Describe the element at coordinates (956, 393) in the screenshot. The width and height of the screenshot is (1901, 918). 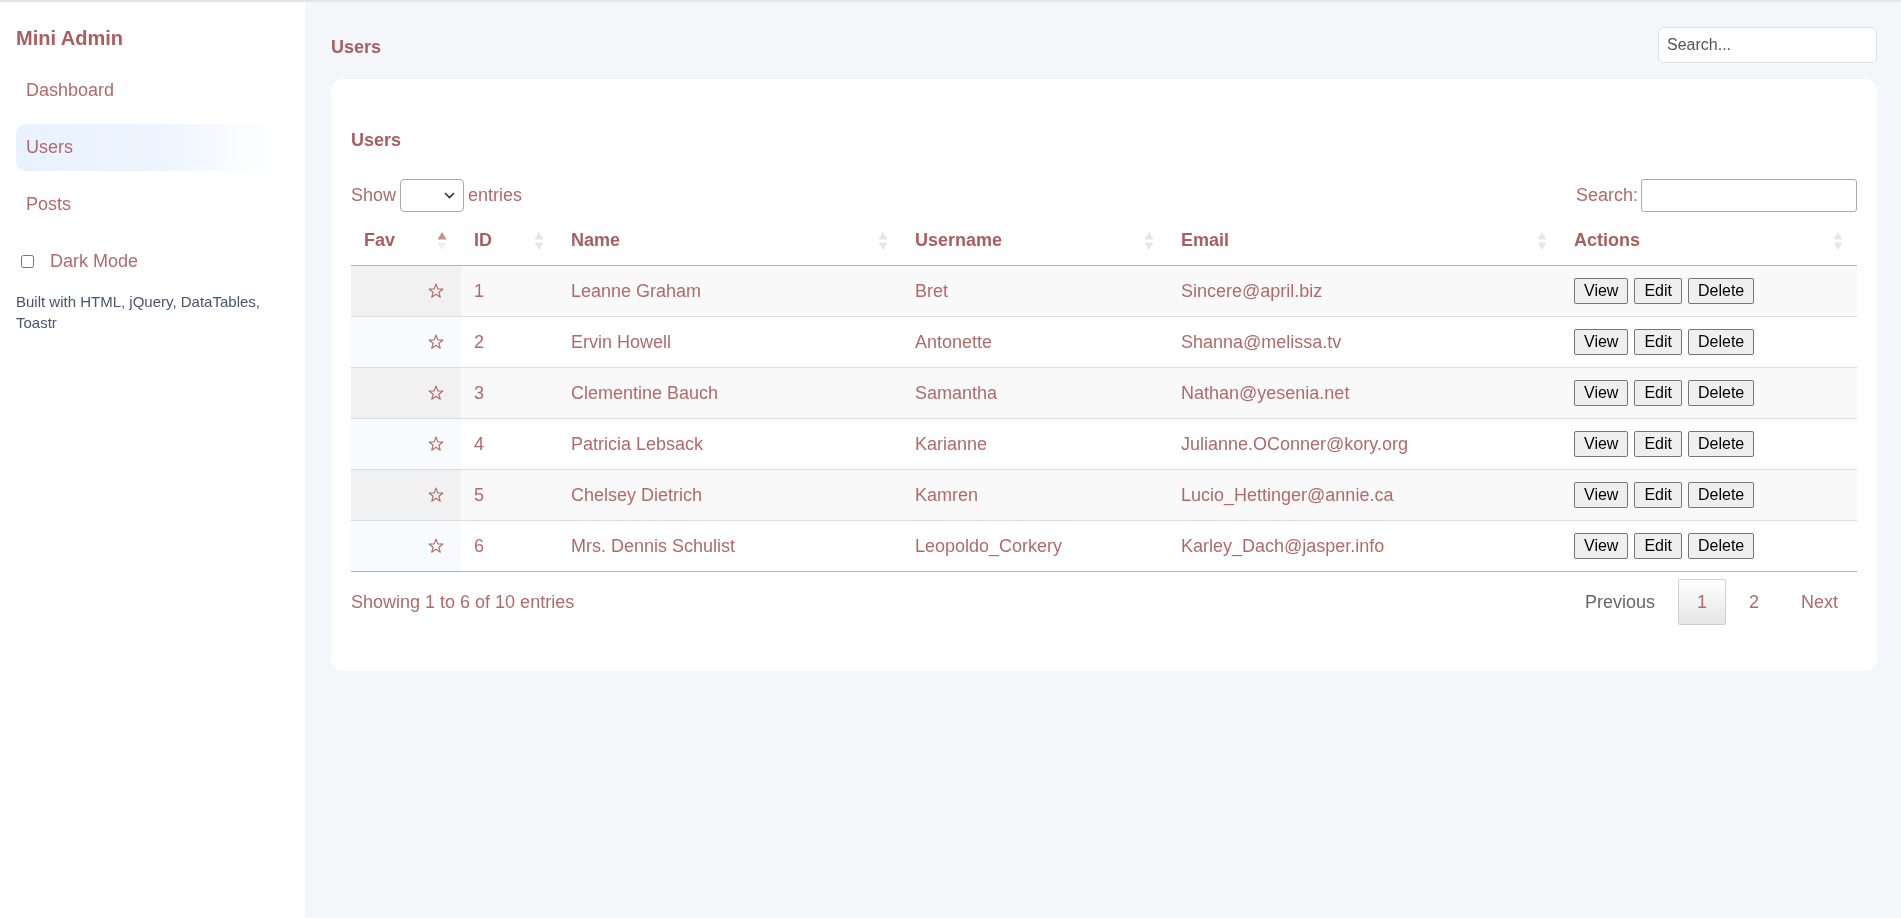
I see `table-cell-text: Samantha` at that location.